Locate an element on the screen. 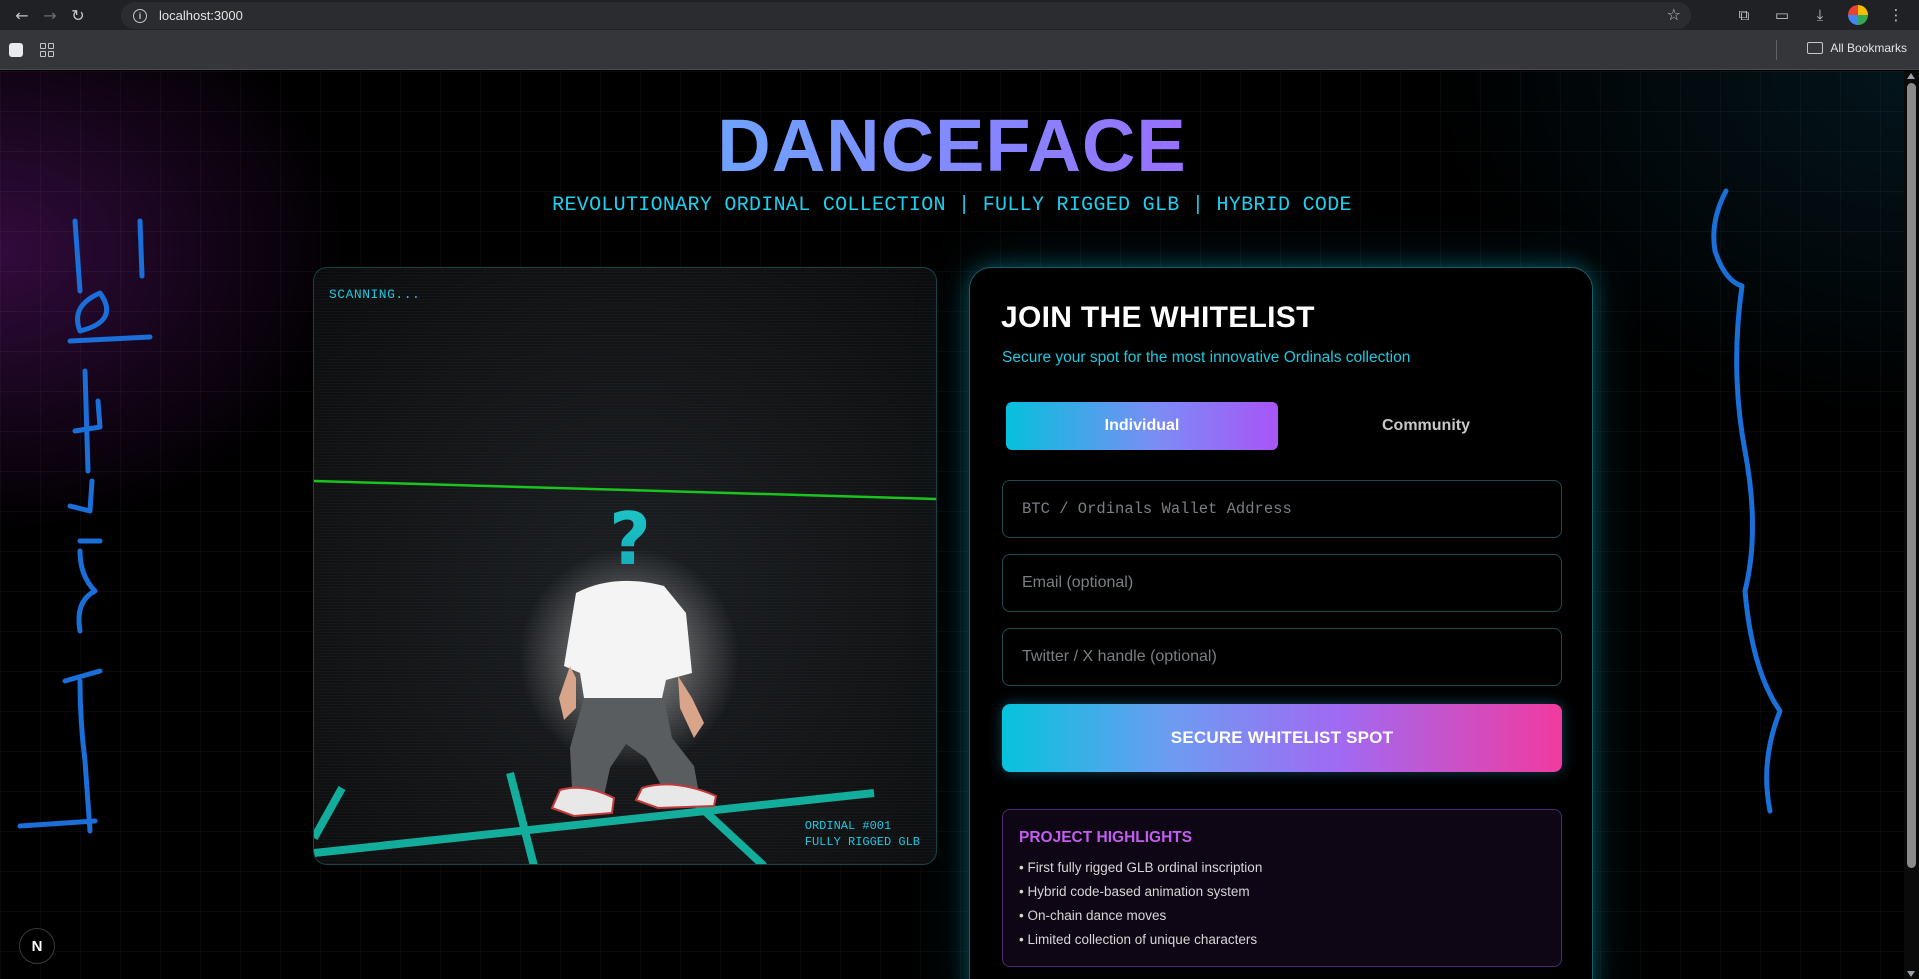  apps-grid-icon is located at coordinates (47, 49).